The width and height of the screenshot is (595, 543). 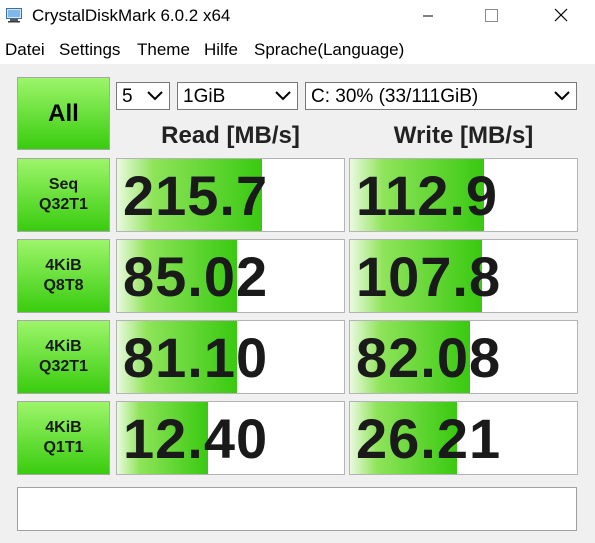 I want to click on menu-language: Sprache(Language), so click(x=329, y=50).